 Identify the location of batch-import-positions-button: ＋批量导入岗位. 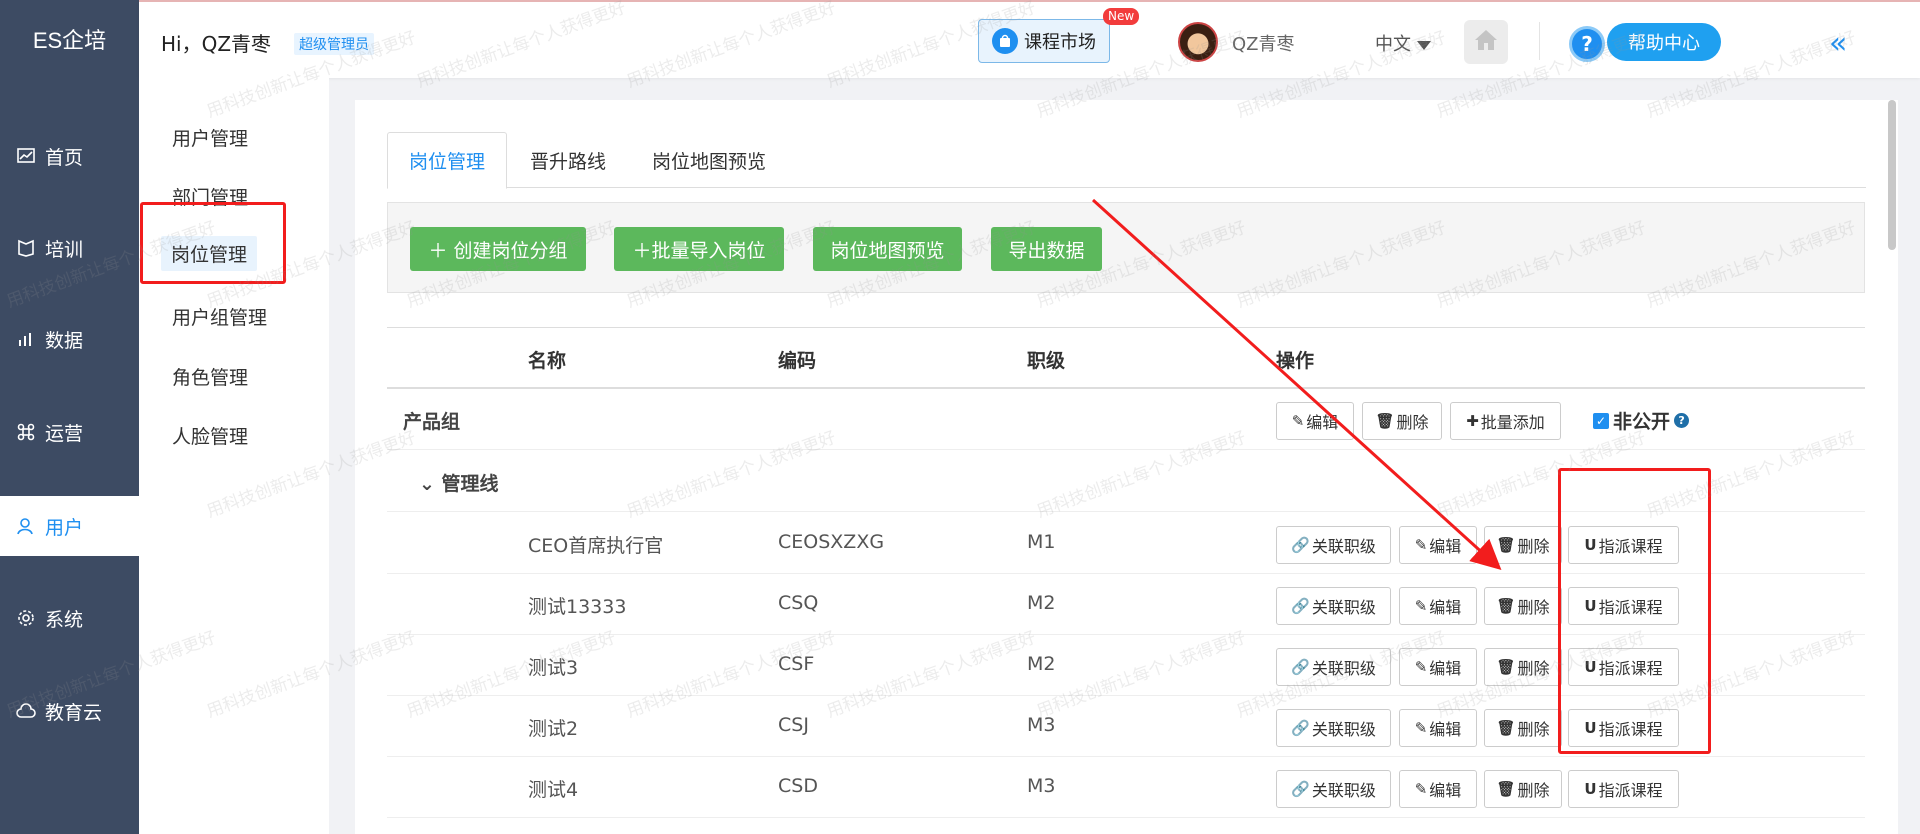
(699, 249).